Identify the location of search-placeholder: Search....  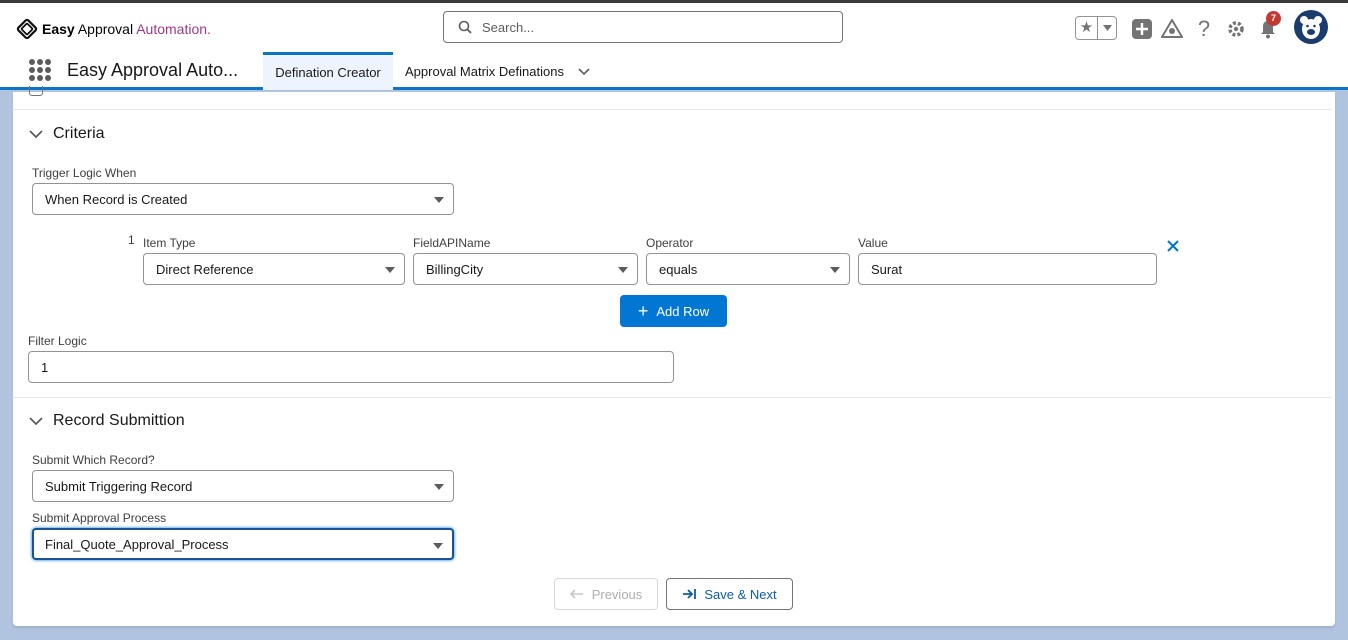
(508, 27).